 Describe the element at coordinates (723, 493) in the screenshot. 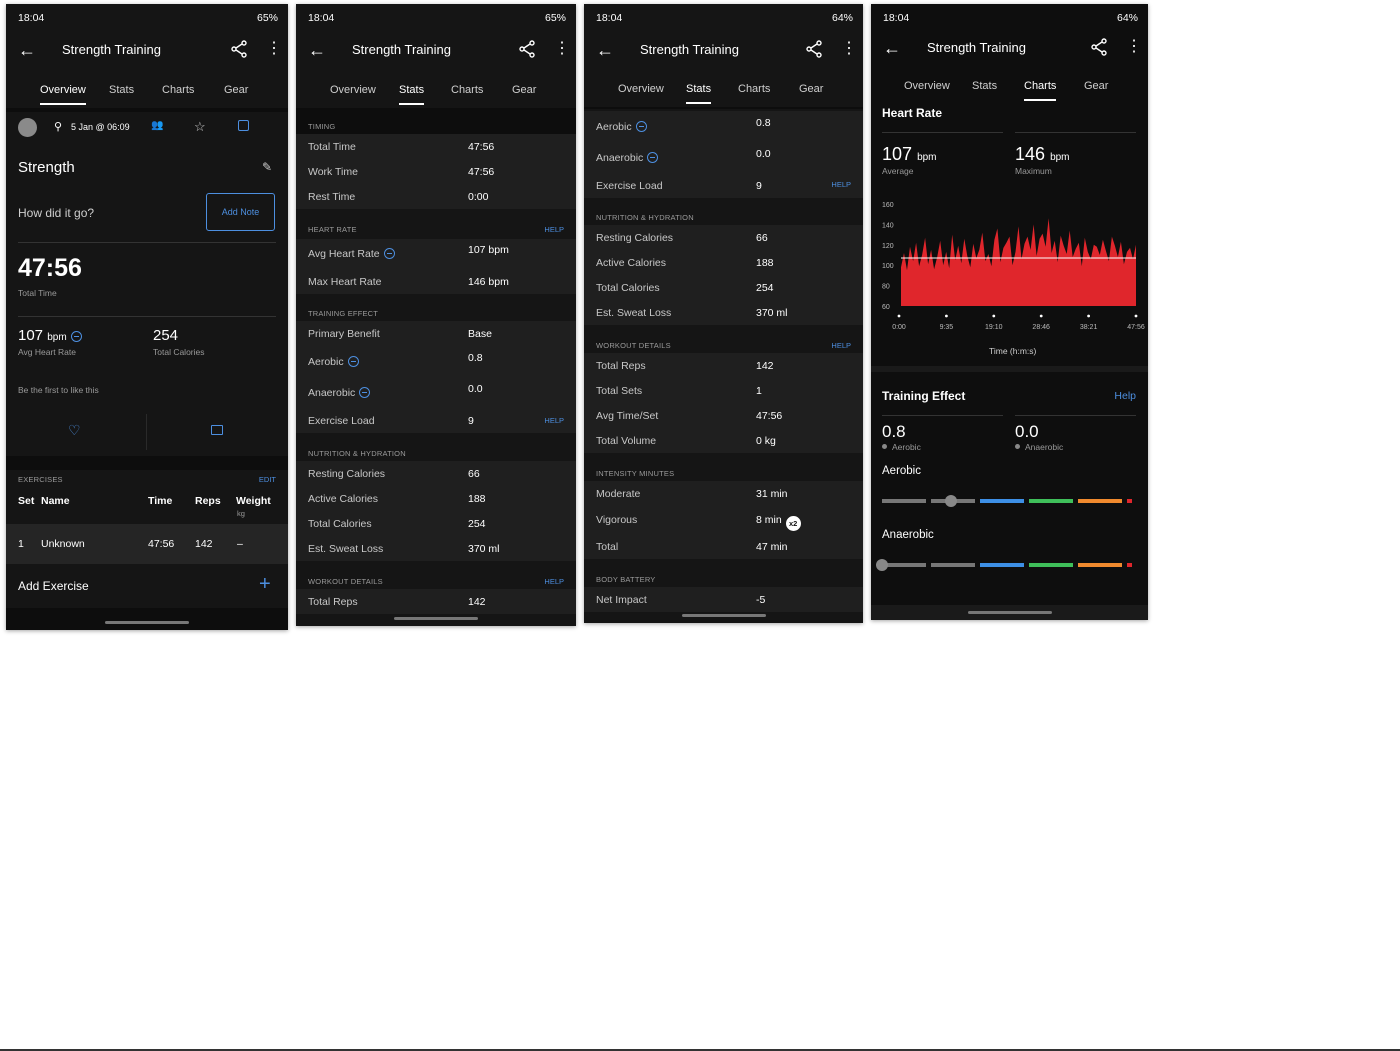

I see `stat-row: Moderate 31 min` at that location.